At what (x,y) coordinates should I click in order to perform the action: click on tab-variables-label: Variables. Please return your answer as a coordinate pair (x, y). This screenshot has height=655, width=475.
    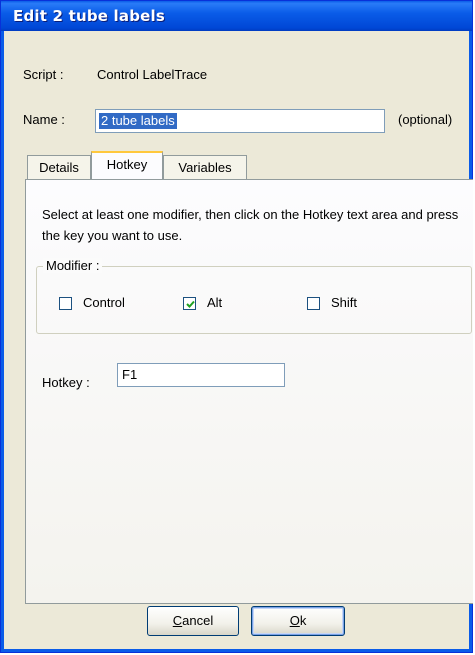
    Looking at the image, I should click on (205, 167).